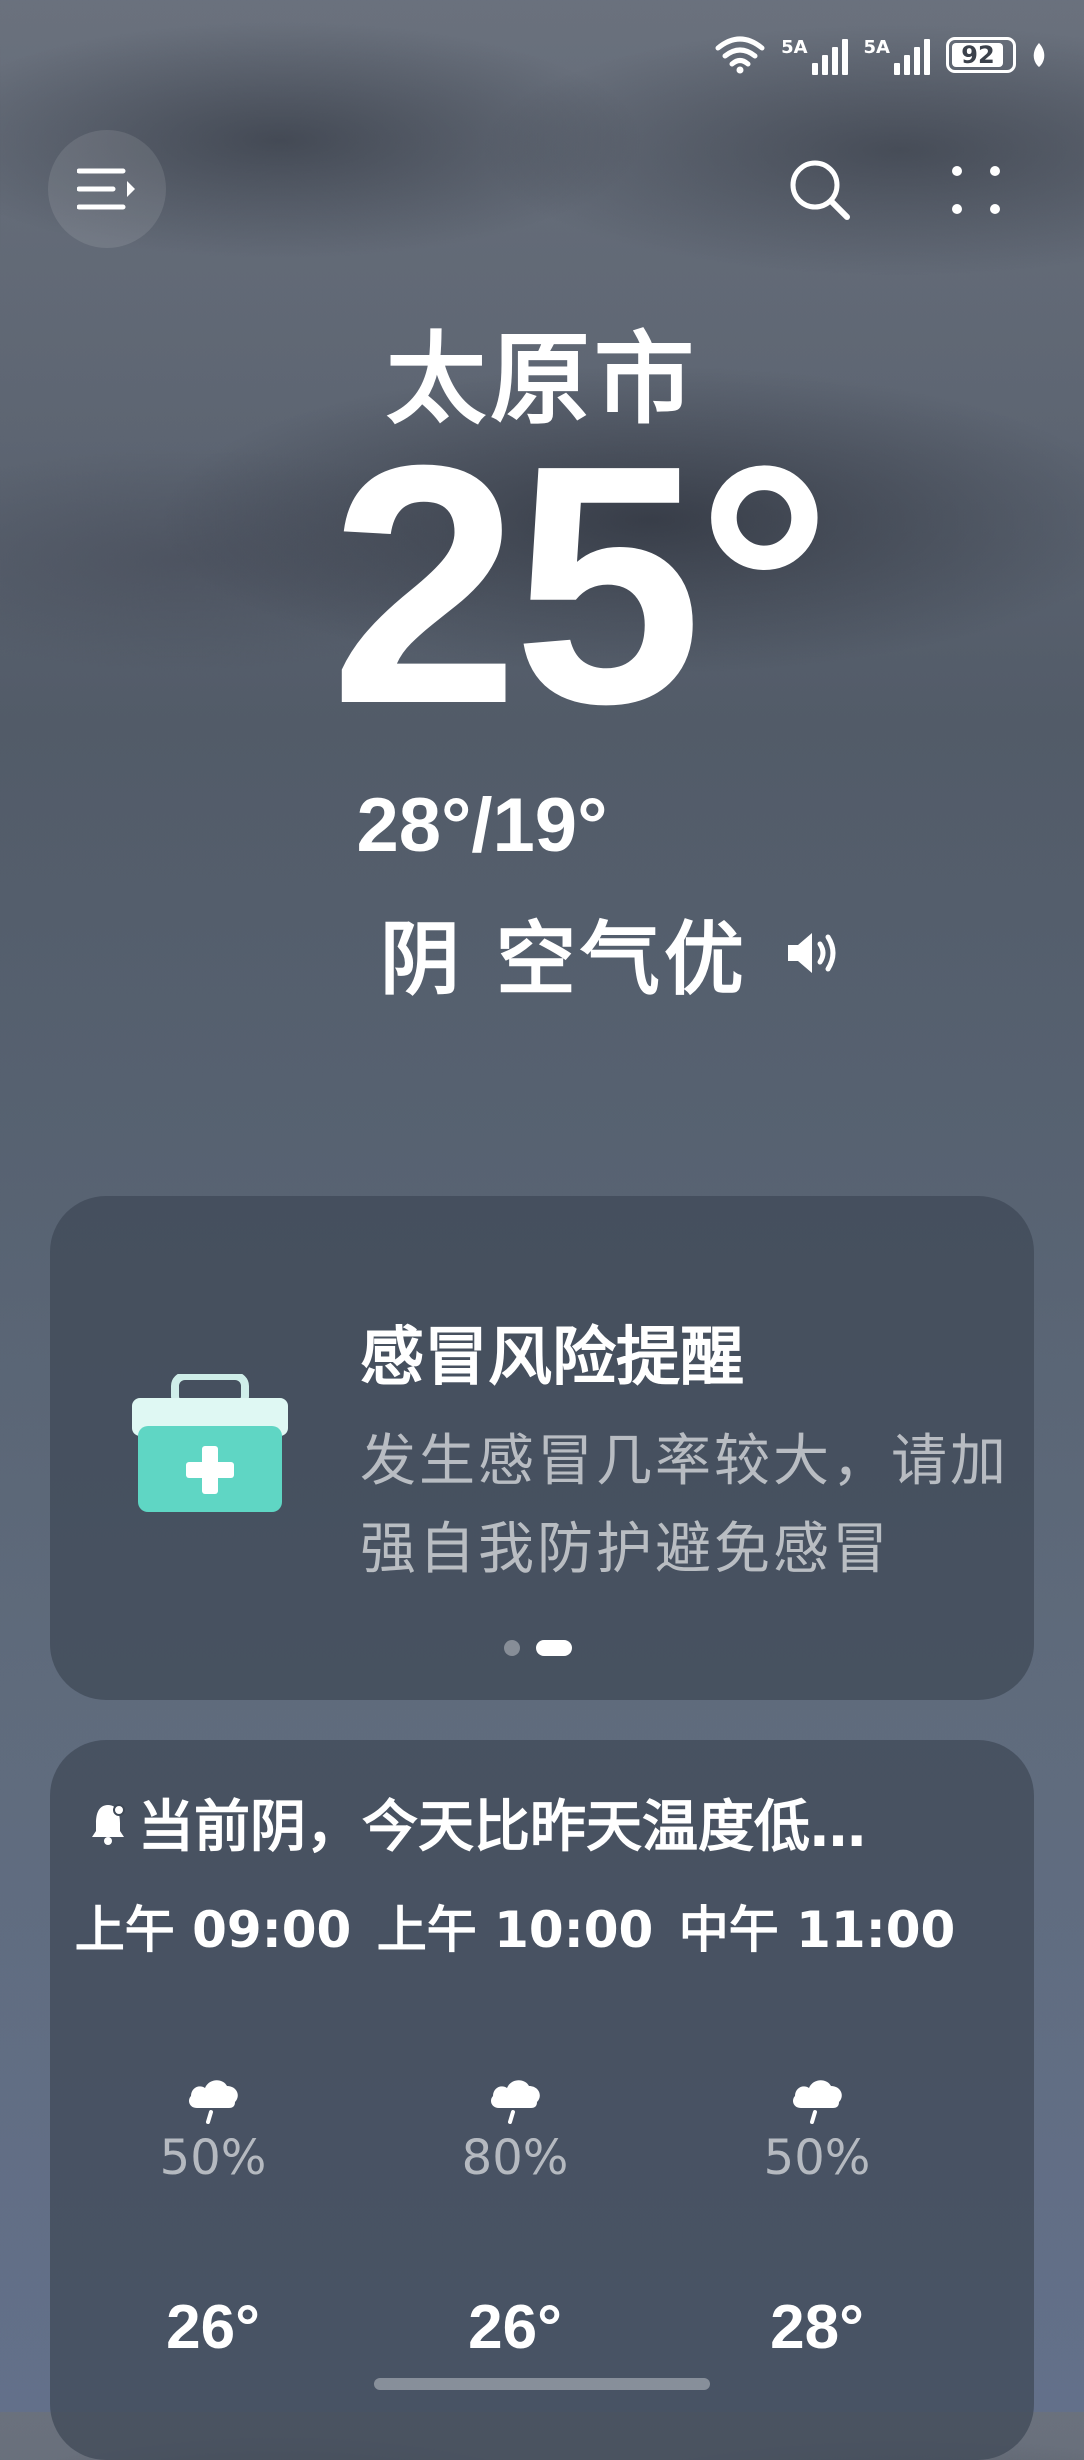 This screenshot has height=2460, width=1084. Describe the element at coordinates (817, 1930) in the screenshot. I see `hour-time: 中午 11:00` at that location.